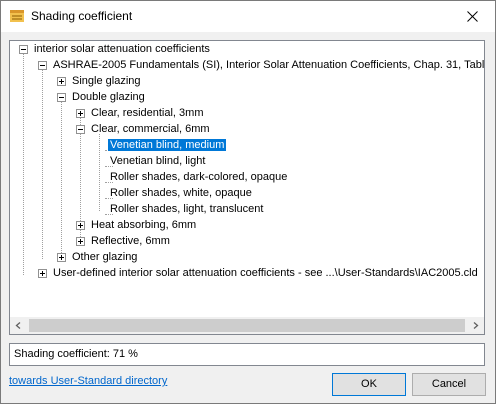  I want to click on tree-item-clear-commercial: Clear, commercial, 6mm, so click(150, 129).